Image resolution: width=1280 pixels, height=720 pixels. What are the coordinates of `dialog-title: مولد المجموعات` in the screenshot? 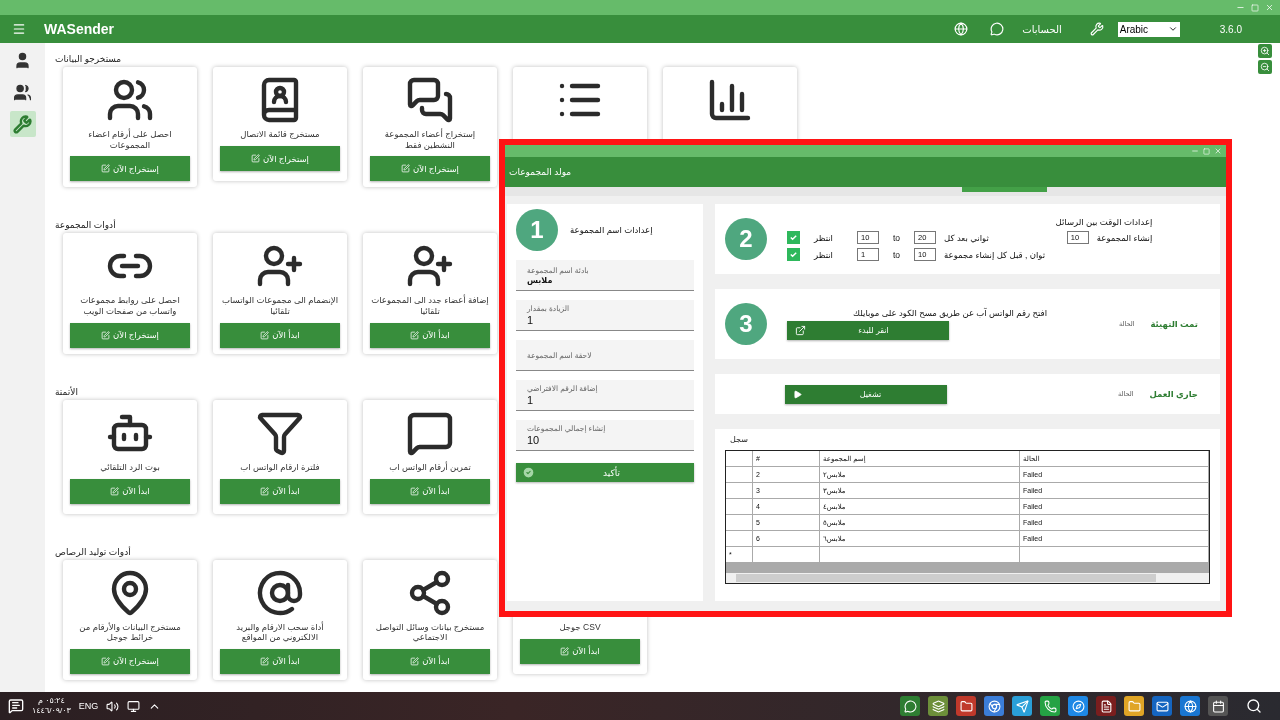 It's located at (540, 172).